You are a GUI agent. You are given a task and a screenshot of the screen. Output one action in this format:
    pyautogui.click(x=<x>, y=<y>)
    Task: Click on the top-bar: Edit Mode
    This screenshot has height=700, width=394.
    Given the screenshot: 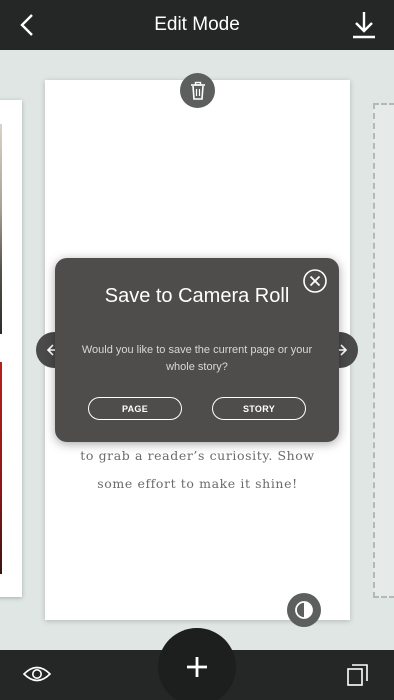 What is the action you would take?
    pyautogui.click(x=197, y=25)
    